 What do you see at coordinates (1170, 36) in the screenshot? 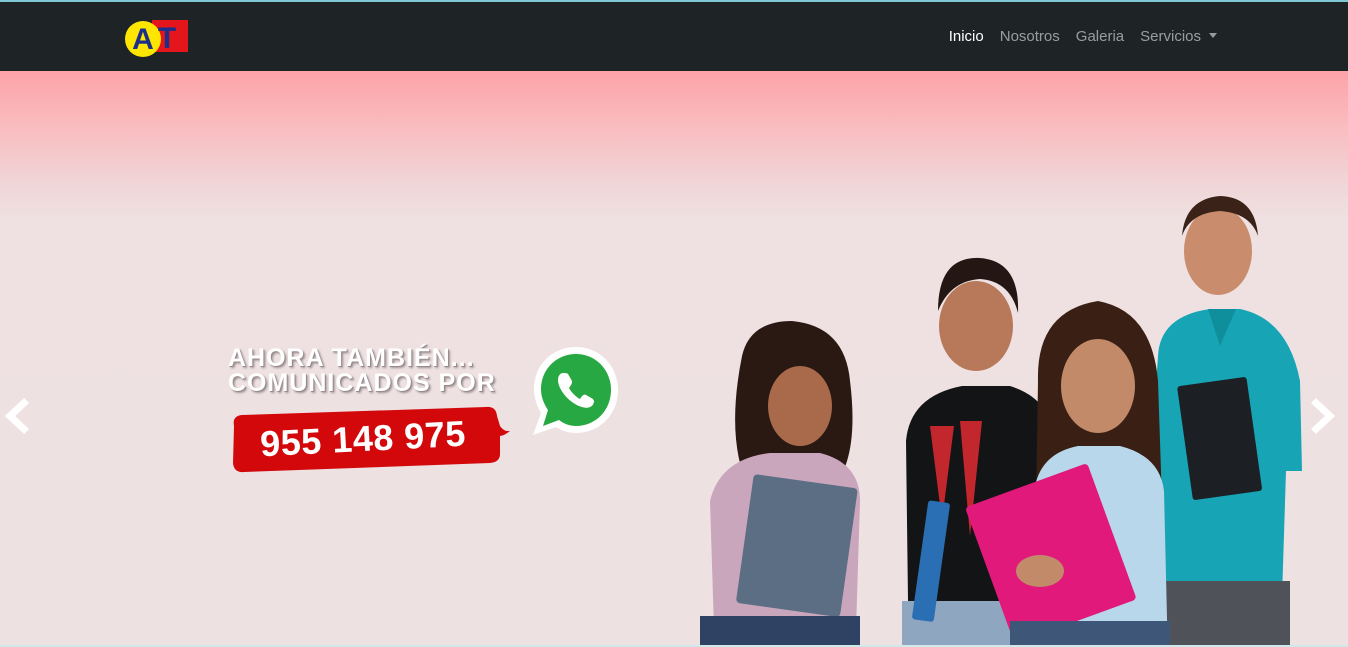
I see `nav-item-servicios-label: Servicios` at bounding box center [1170, 36].